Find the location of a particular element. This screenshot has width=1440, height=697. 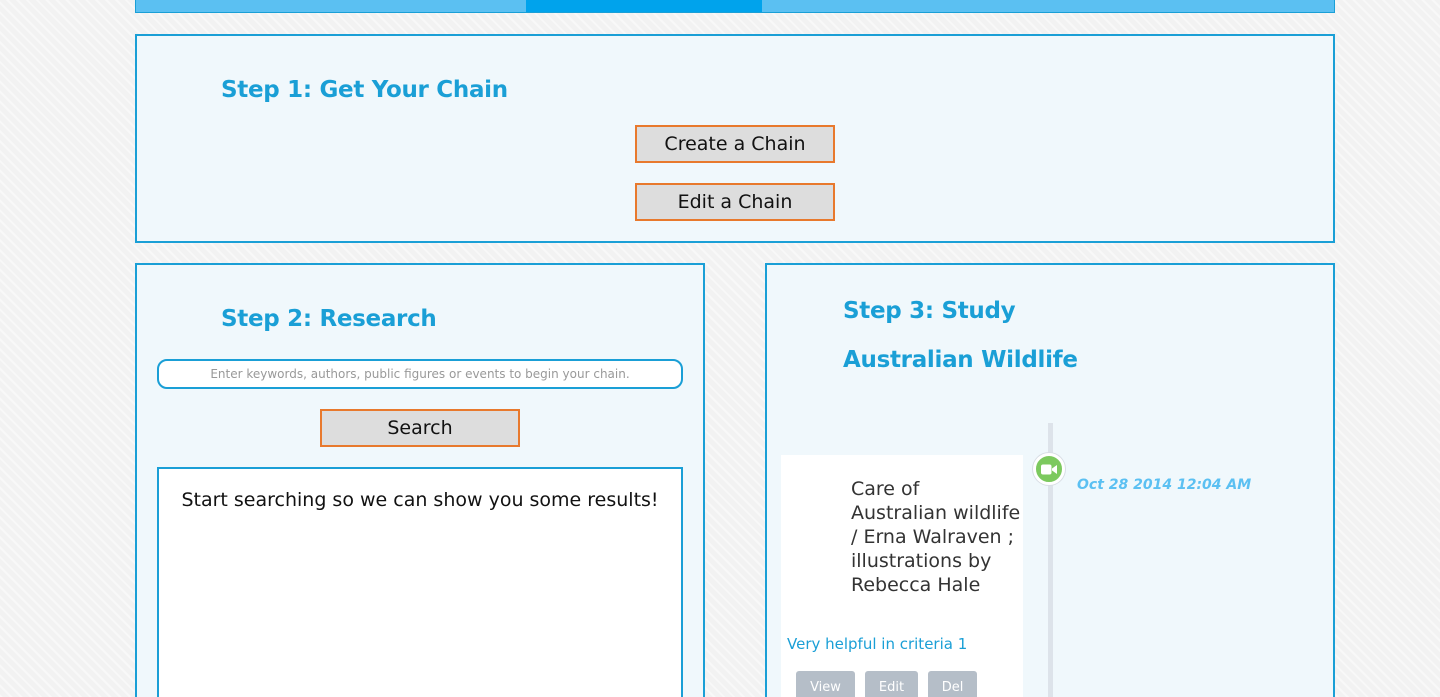

timeline-date: Oct 28 2014 12:04 AM is located at coordinates (1164, 485).